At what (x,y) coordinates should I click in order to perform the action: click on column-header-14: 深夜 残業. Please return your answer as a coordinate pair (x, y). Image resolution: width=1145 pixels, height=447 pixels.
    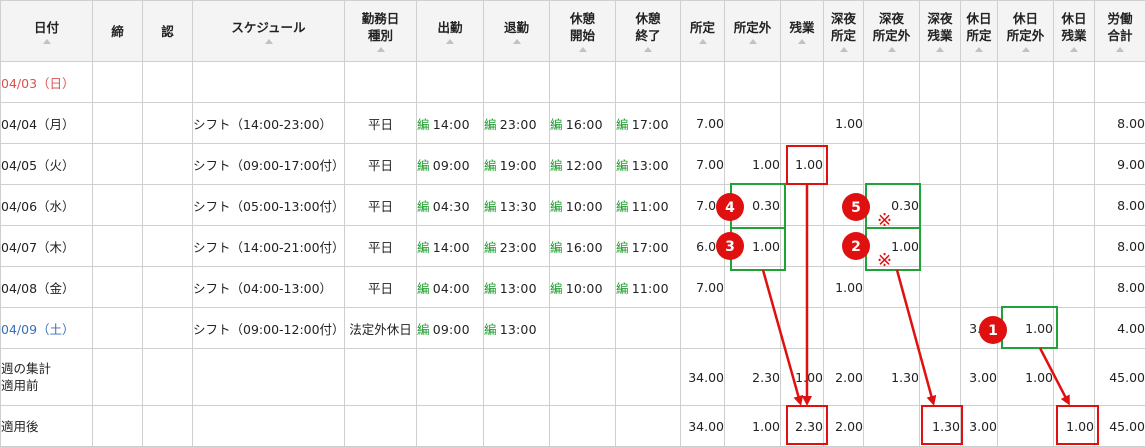
    Looking at the image, I should click on (940, 31).